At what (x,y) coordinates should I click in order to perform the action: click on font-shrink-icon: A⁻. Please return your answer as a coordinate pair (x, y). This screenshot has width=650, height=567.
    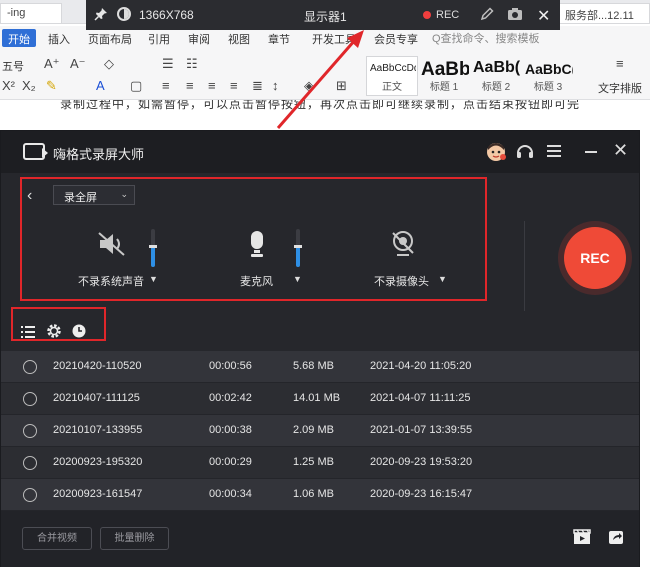
    Looking at the image, I should click on (78, 64).